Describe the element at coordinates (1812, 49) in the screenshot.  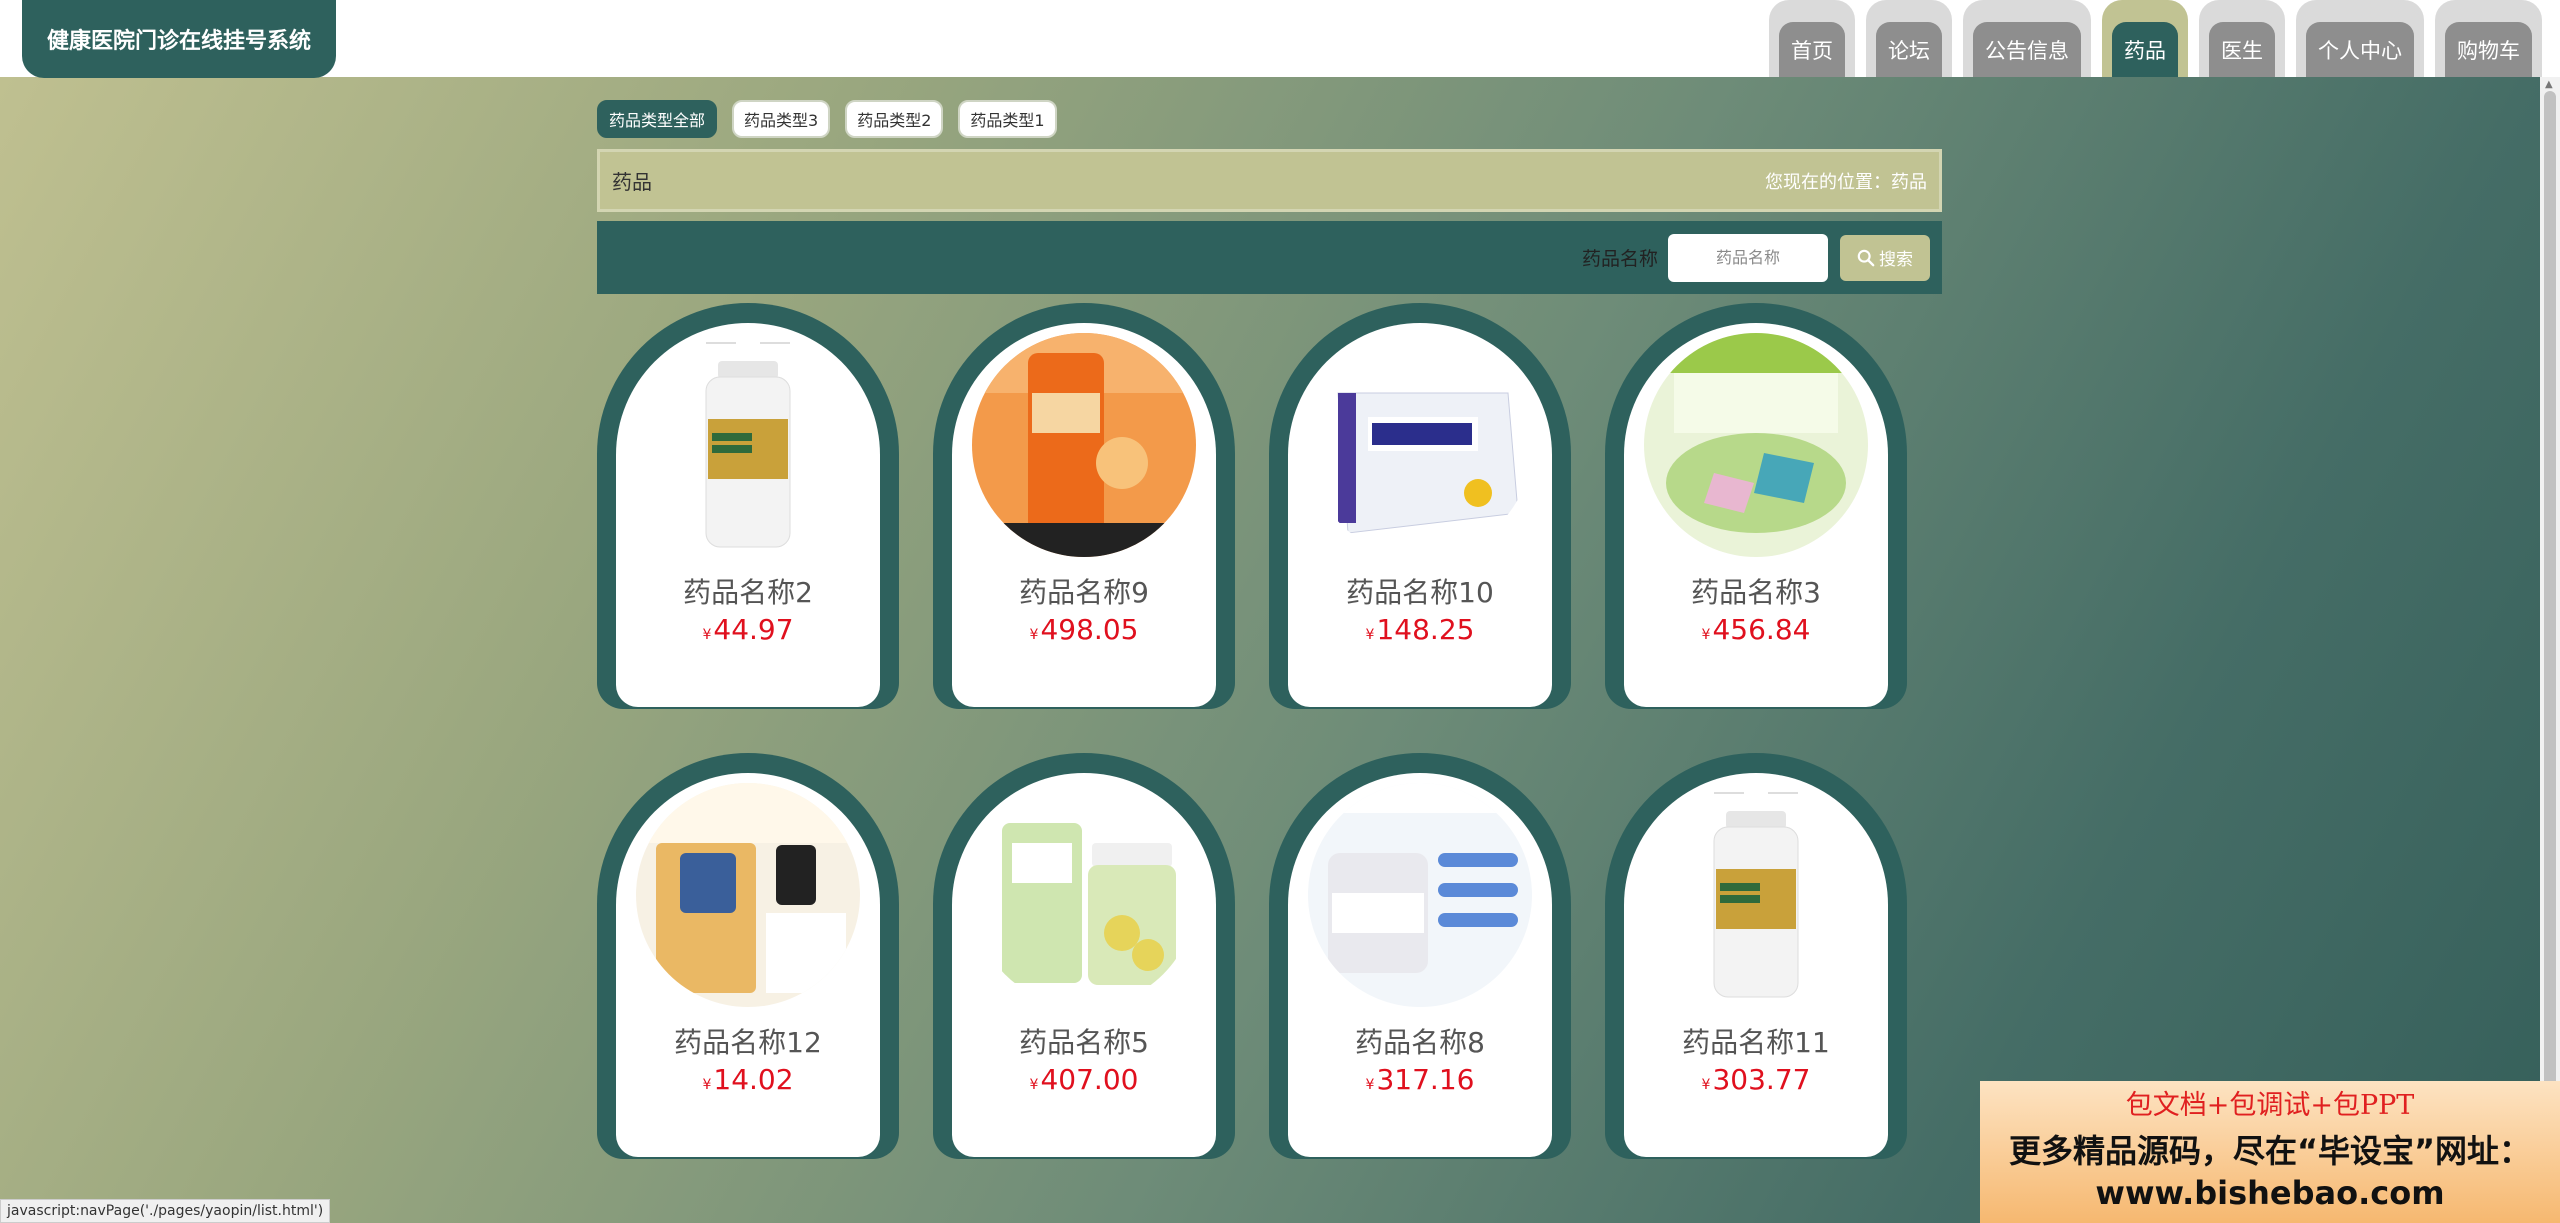
I see `nav-home-label: 首页` at that location.